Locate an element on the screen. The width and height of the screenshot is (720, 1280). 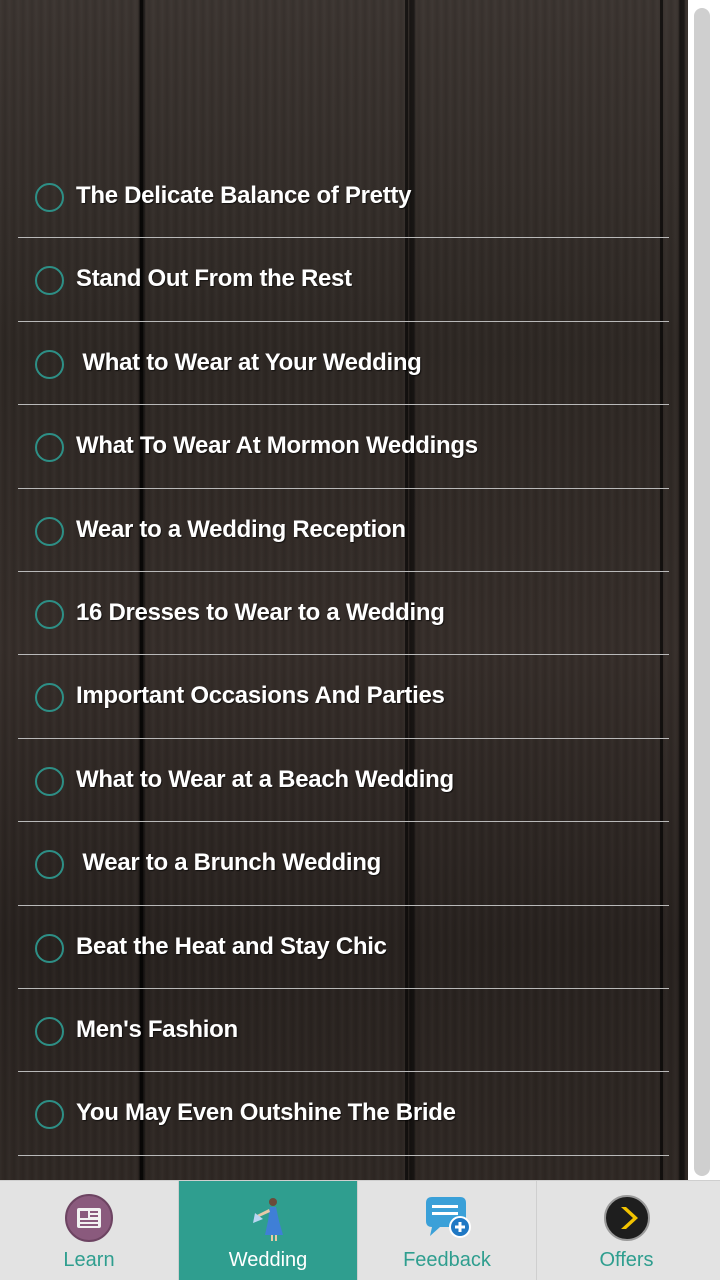
newspaper-icon is located at coordinates (89, 1218).